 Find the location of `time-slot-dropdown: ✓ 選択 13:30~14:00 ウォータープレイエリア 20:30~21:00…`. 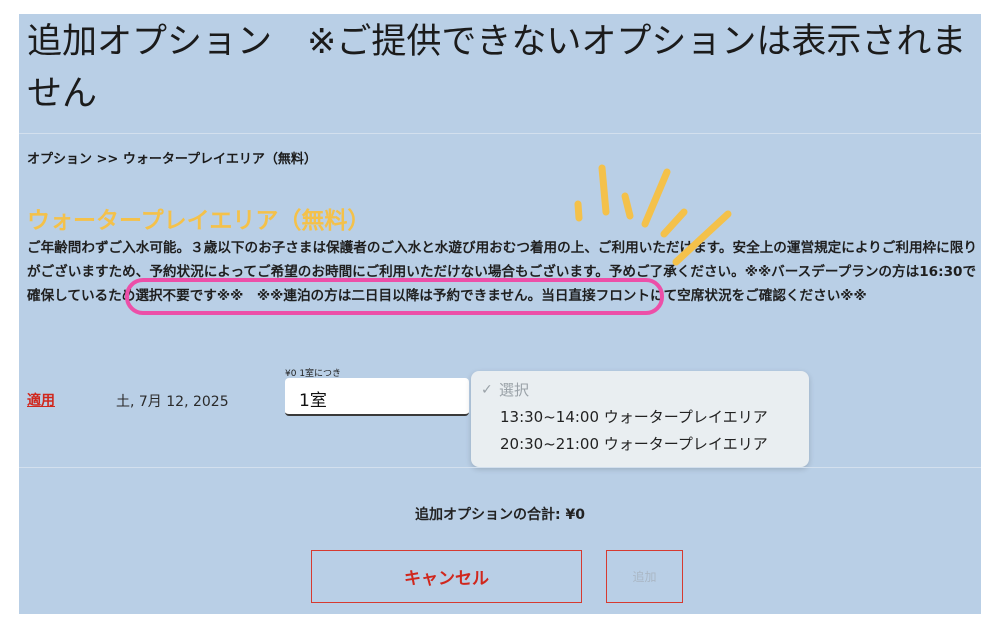

time-slot-dropdown: ✓ 選択 13:30~14:00 ウォータープレイエリア 20:30~21:00… is located at coordinates (640, 419).